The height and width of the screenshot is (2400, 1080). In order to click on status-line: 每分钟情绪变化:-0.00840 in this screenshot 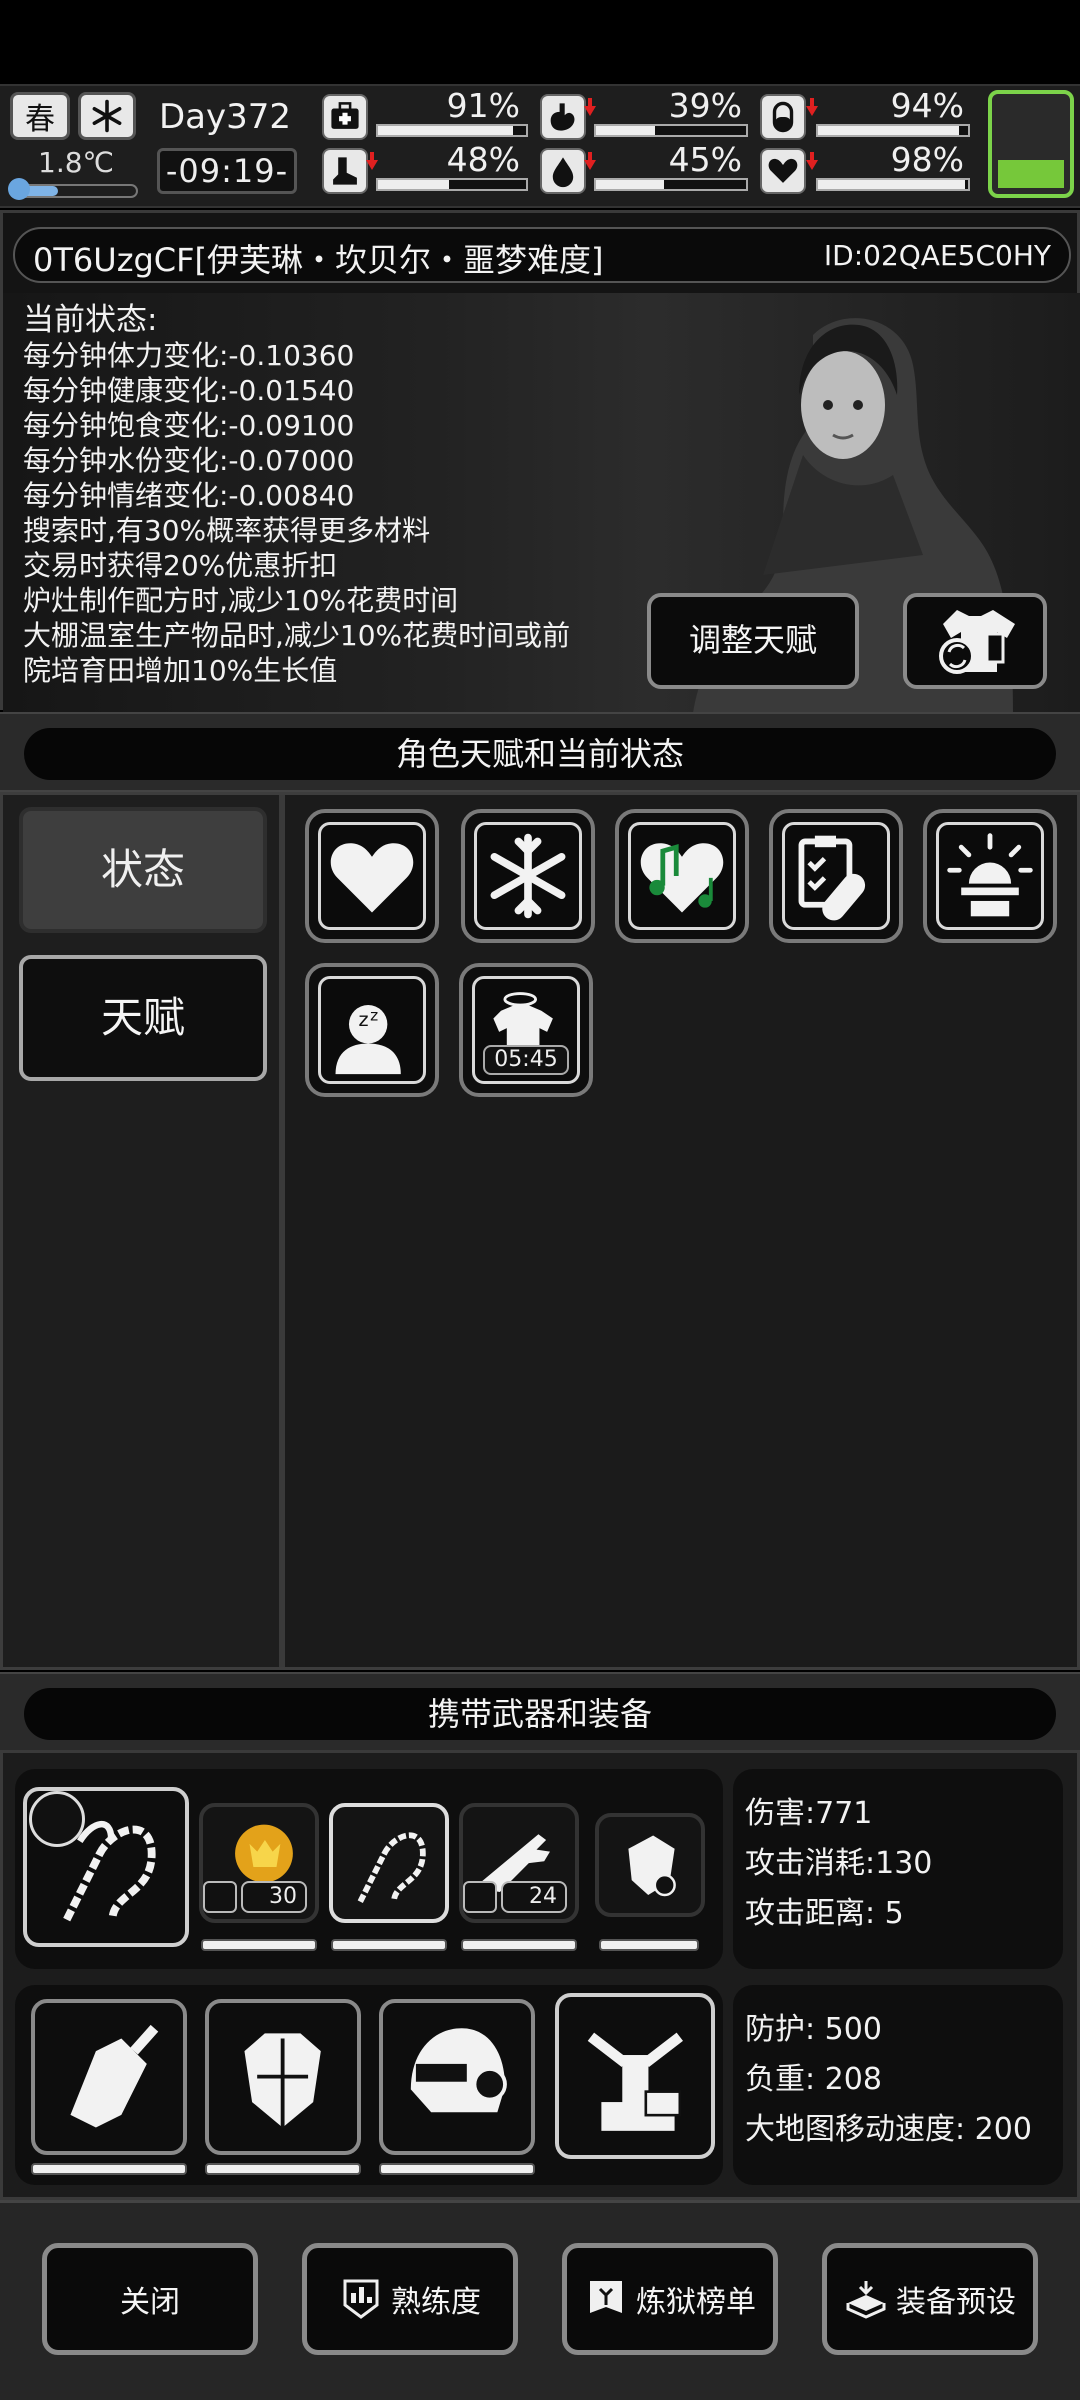, I will do `click(189, 495)`.